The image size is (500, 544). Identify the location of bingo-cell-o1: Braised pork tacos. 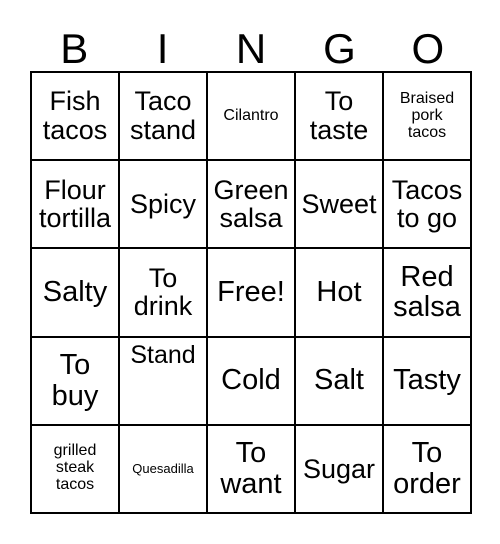
(428, 117).